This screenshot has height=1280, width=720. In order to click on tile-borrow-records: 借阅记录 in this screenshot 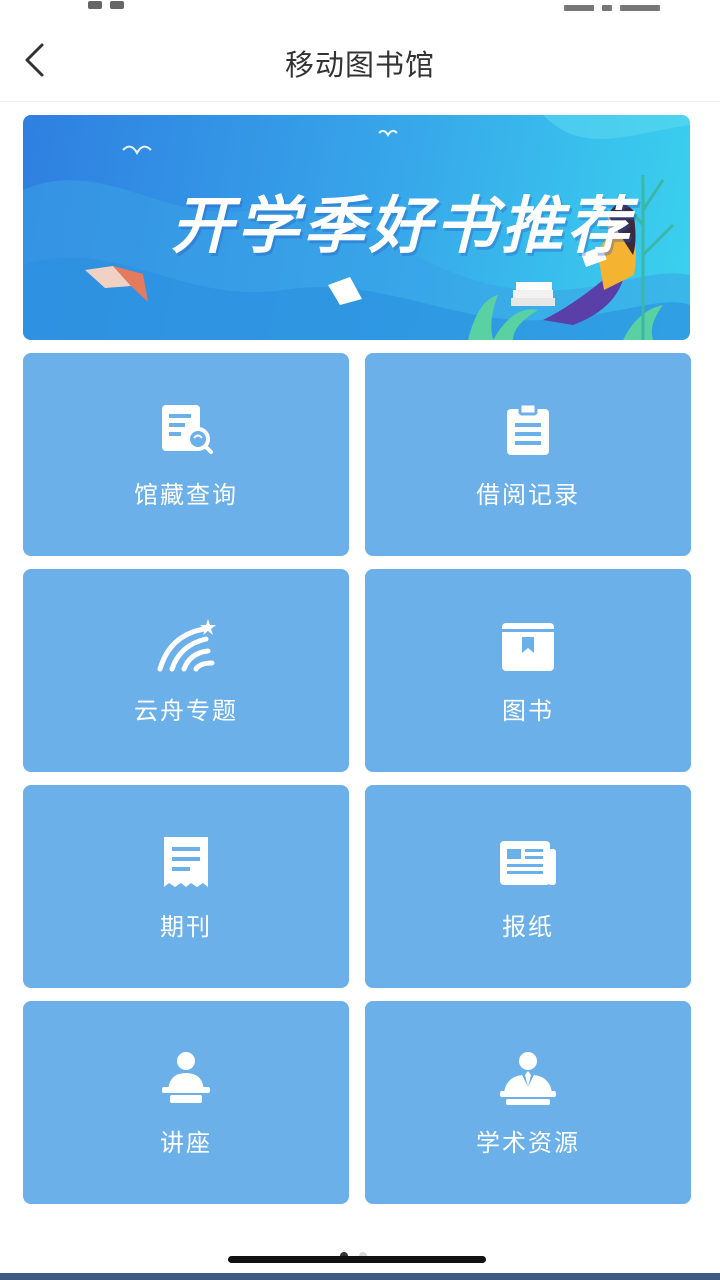, I will do `click(528, 454)`.